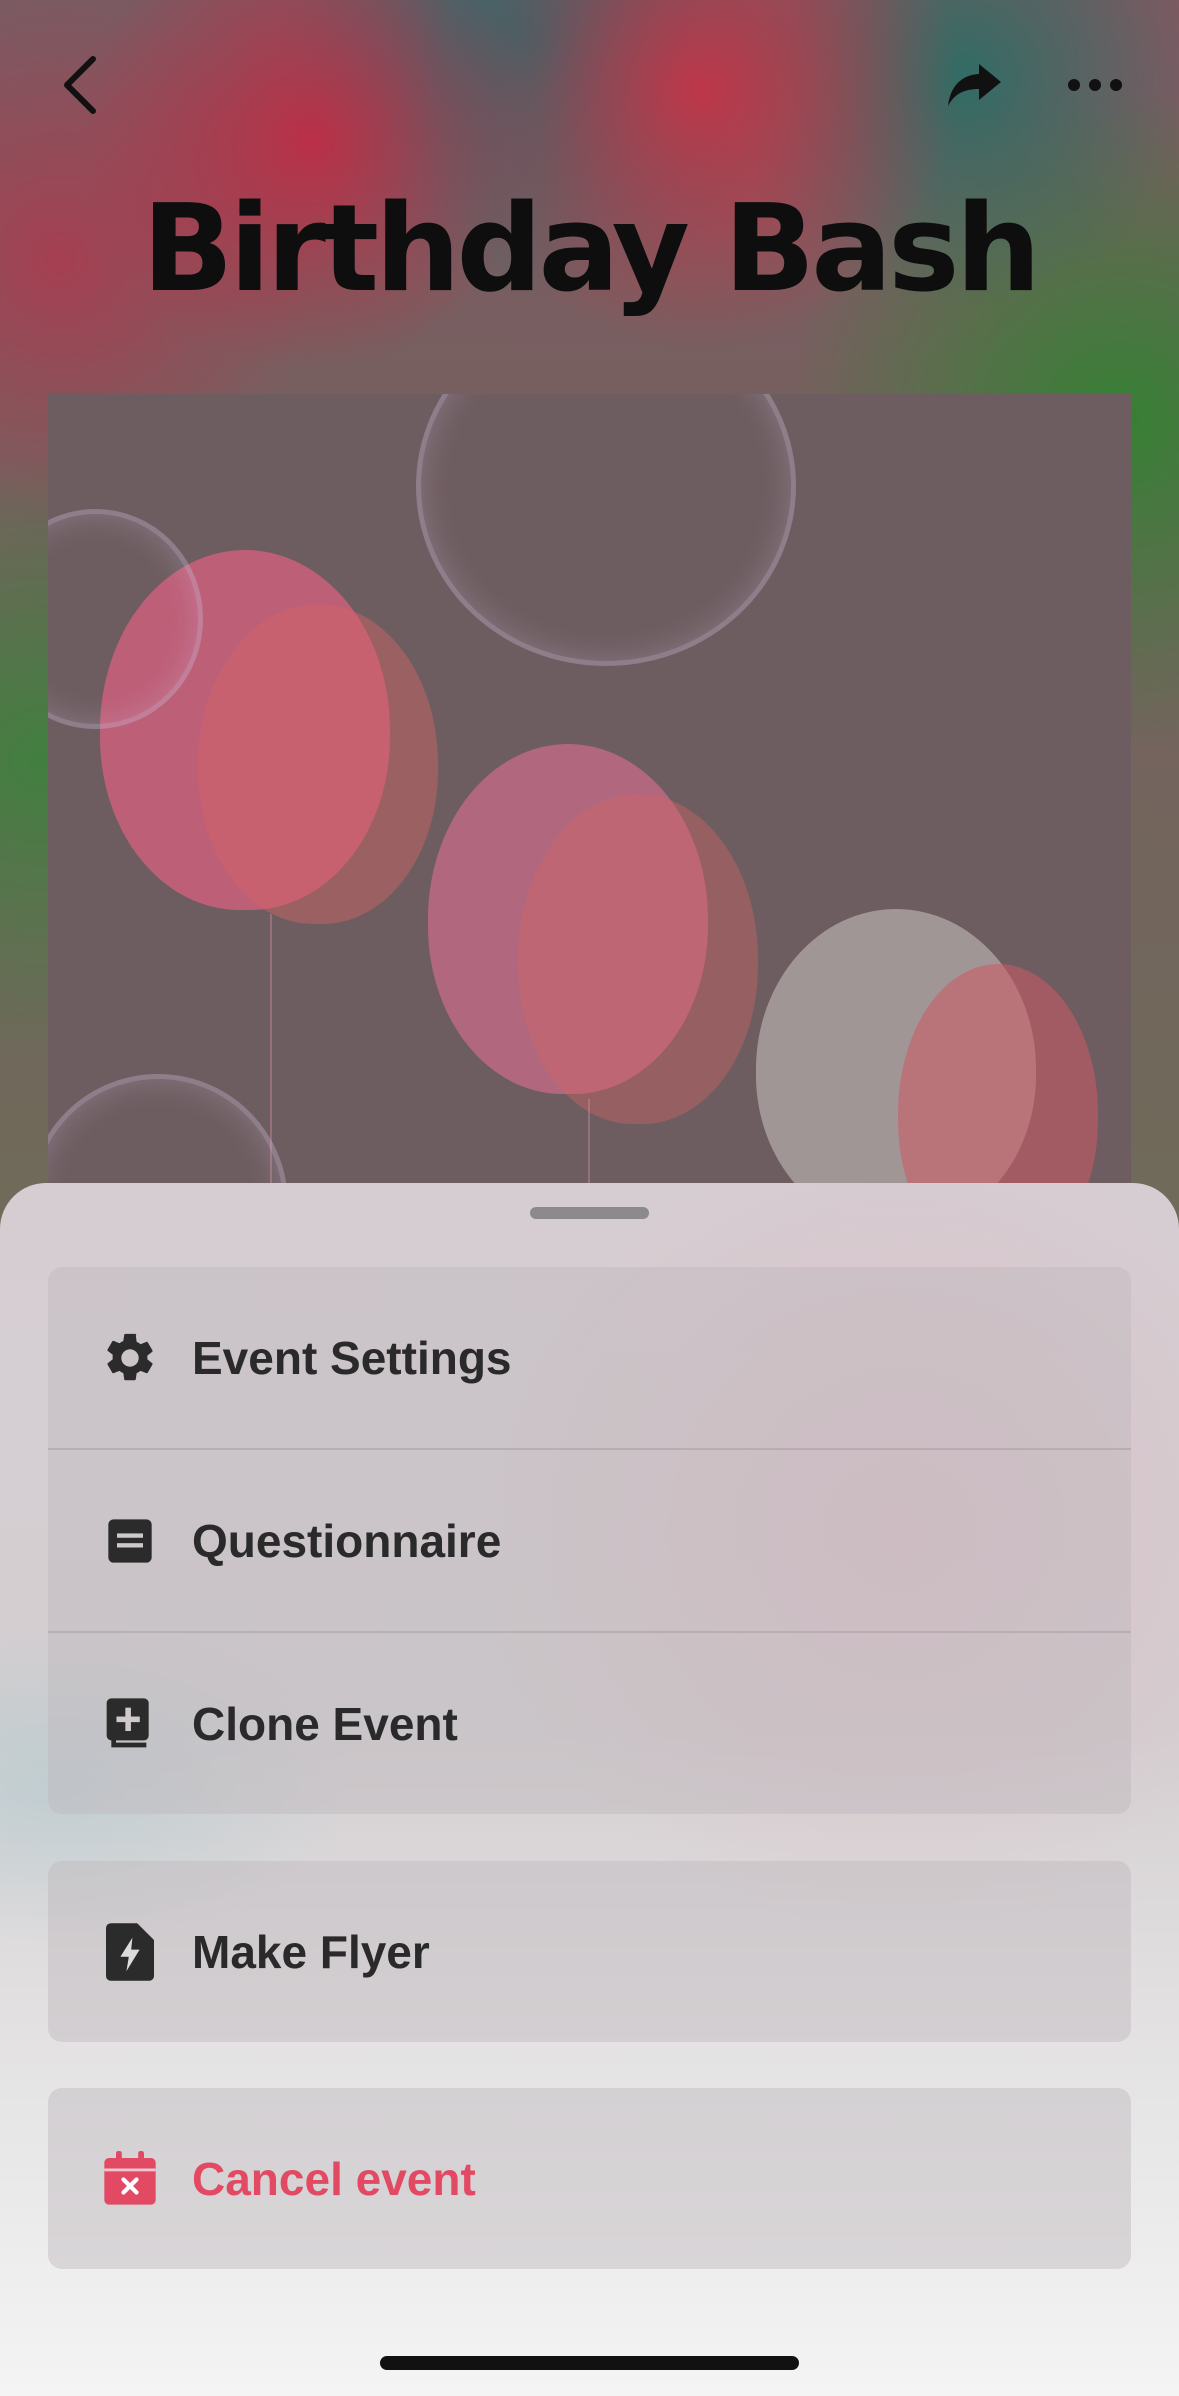 This screenshot has height=2396, width=1179. I want to click on more-button, so click(1095, 85).